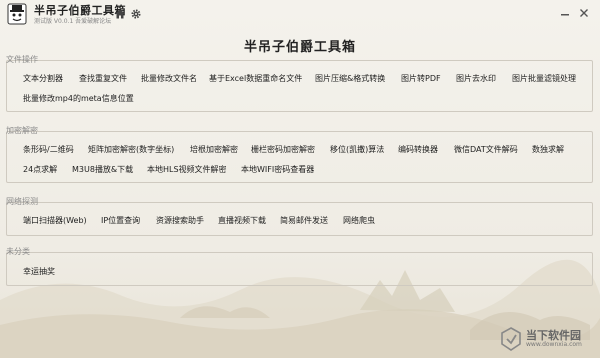  Describe the element at coordinates (214, 150) in the screenshot. I see `tool-bacon-cipher: 培根加密解密` at that location.